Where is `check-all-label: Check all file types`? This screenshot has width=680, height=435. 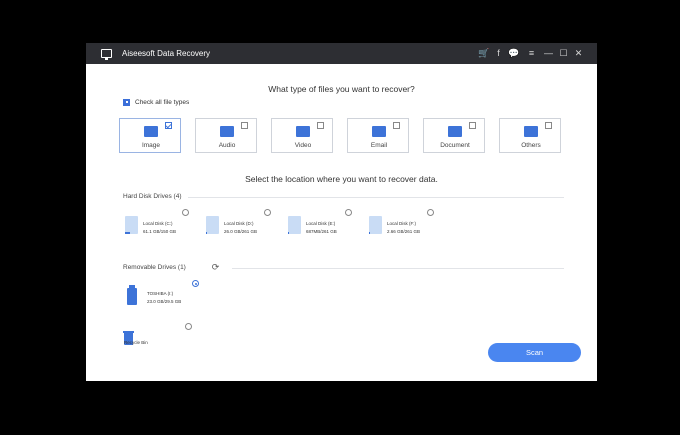
check-all-label: Check all file types is located at coordinates (162, 102).